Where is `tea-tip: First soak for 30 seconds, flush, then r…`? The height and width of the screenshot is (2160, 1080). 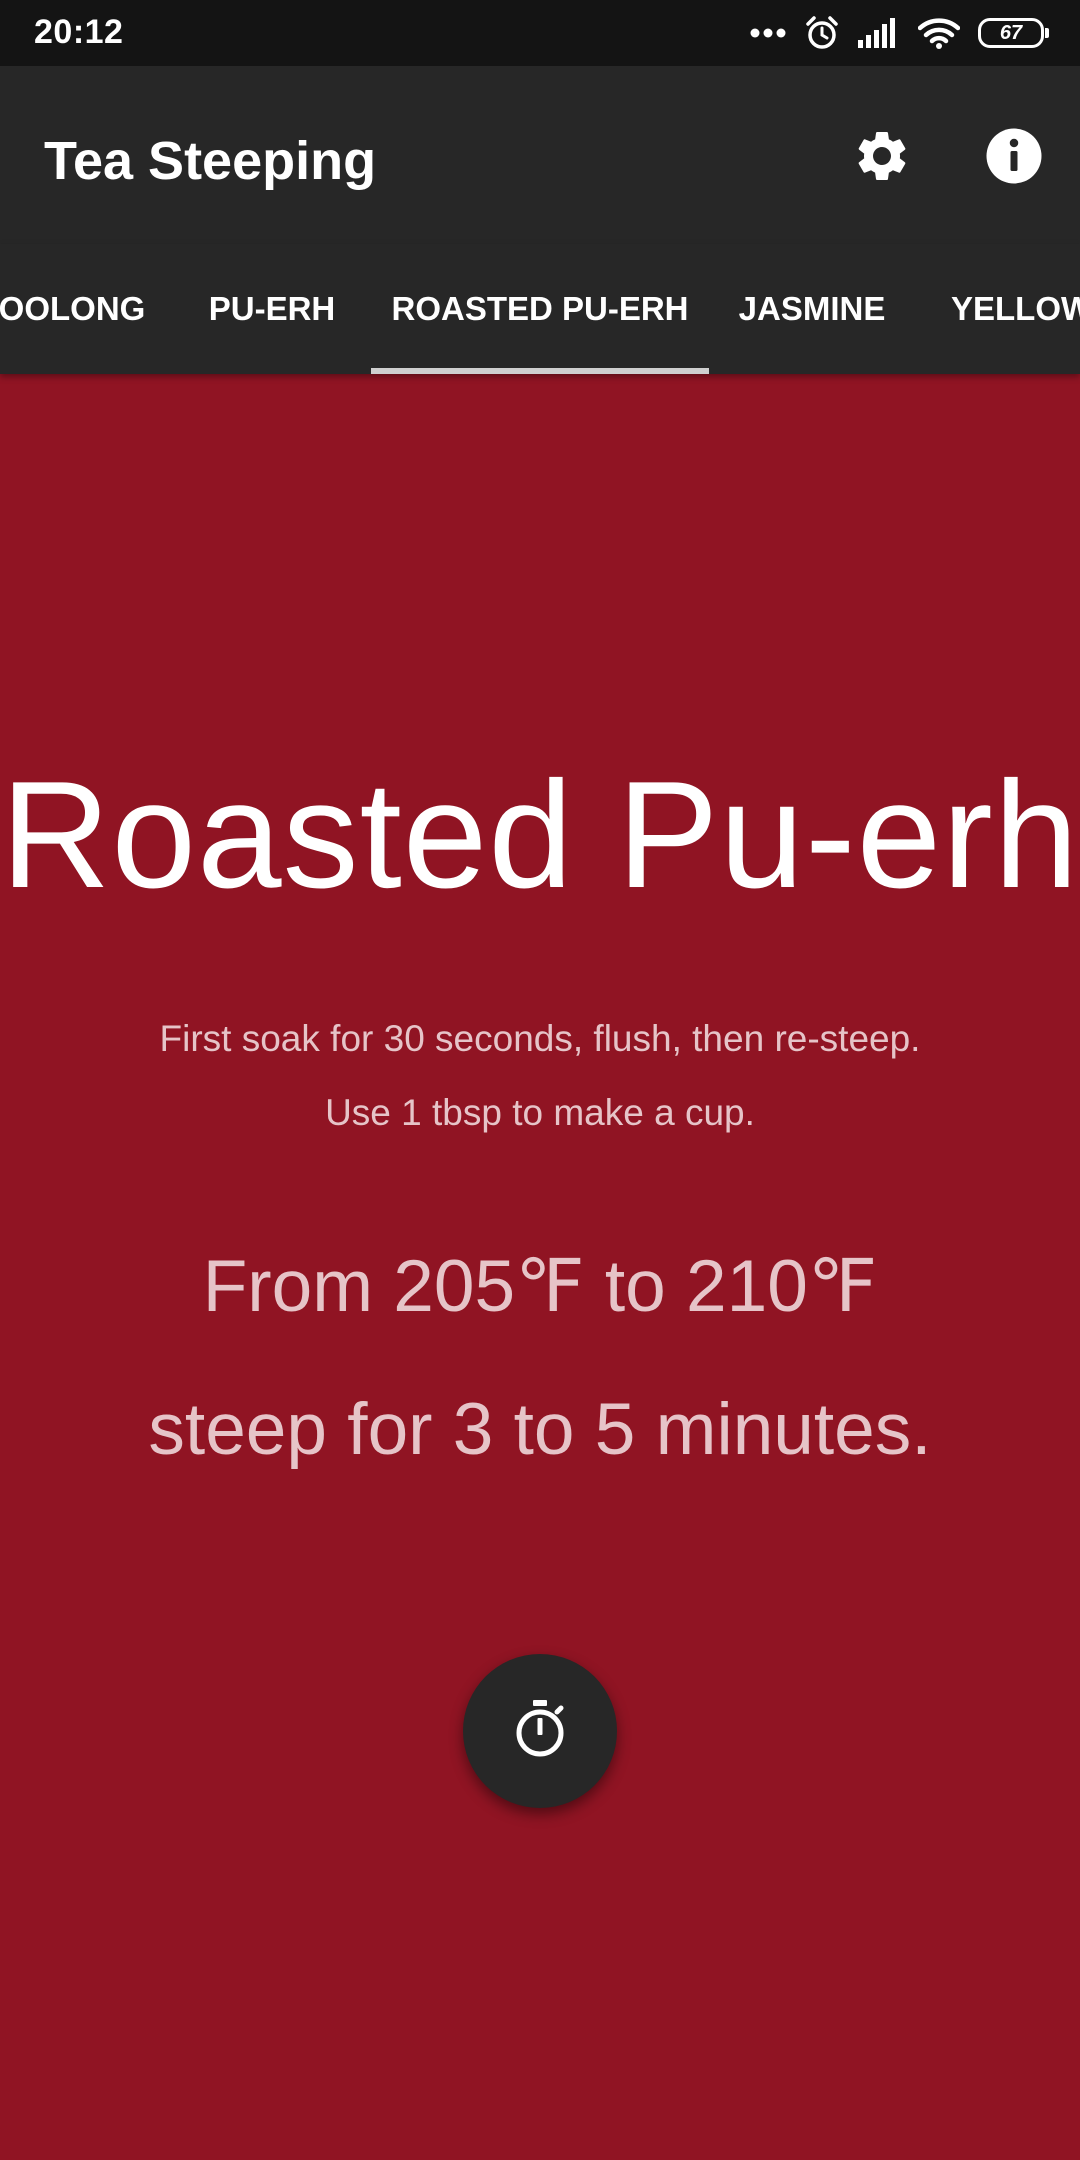 tea-tip: First soak for 30 seconds, flush, then r… is located at coordinates (540, 1038).